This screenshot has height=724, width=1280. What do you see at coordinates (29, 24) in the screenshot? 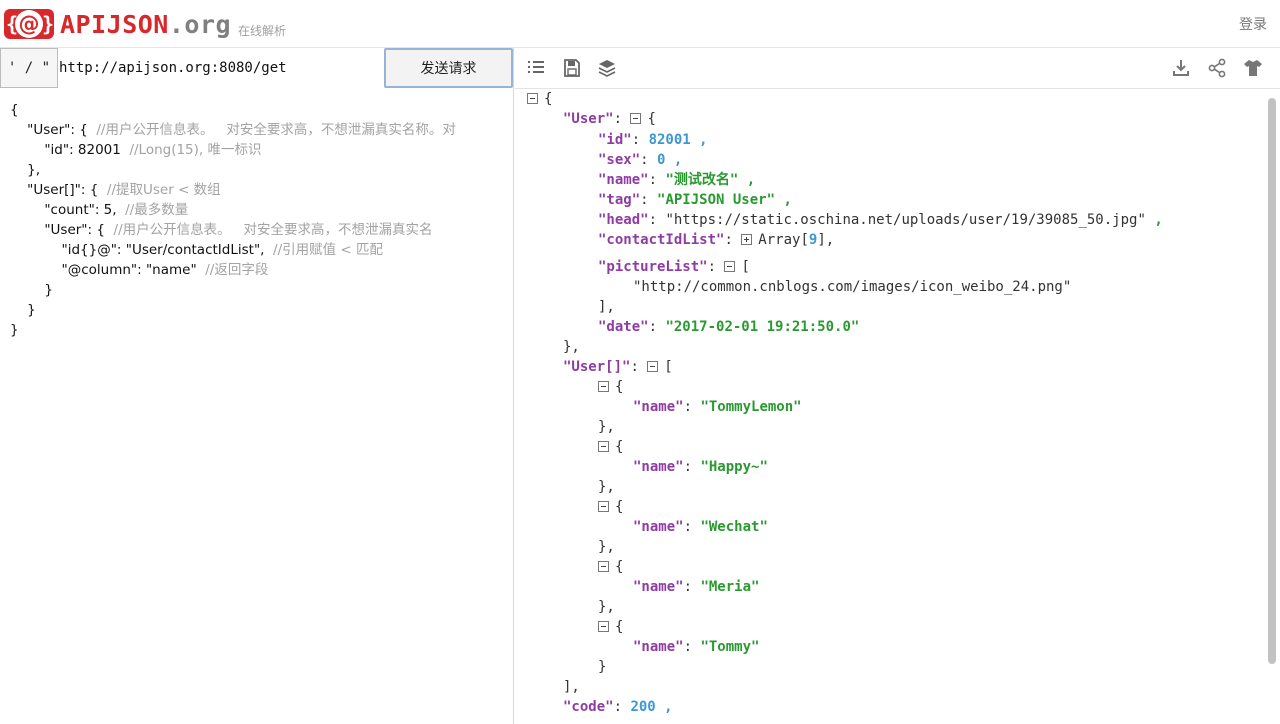
I see `logo-badge-icon: { @ }` at bounding box center [29, 24].